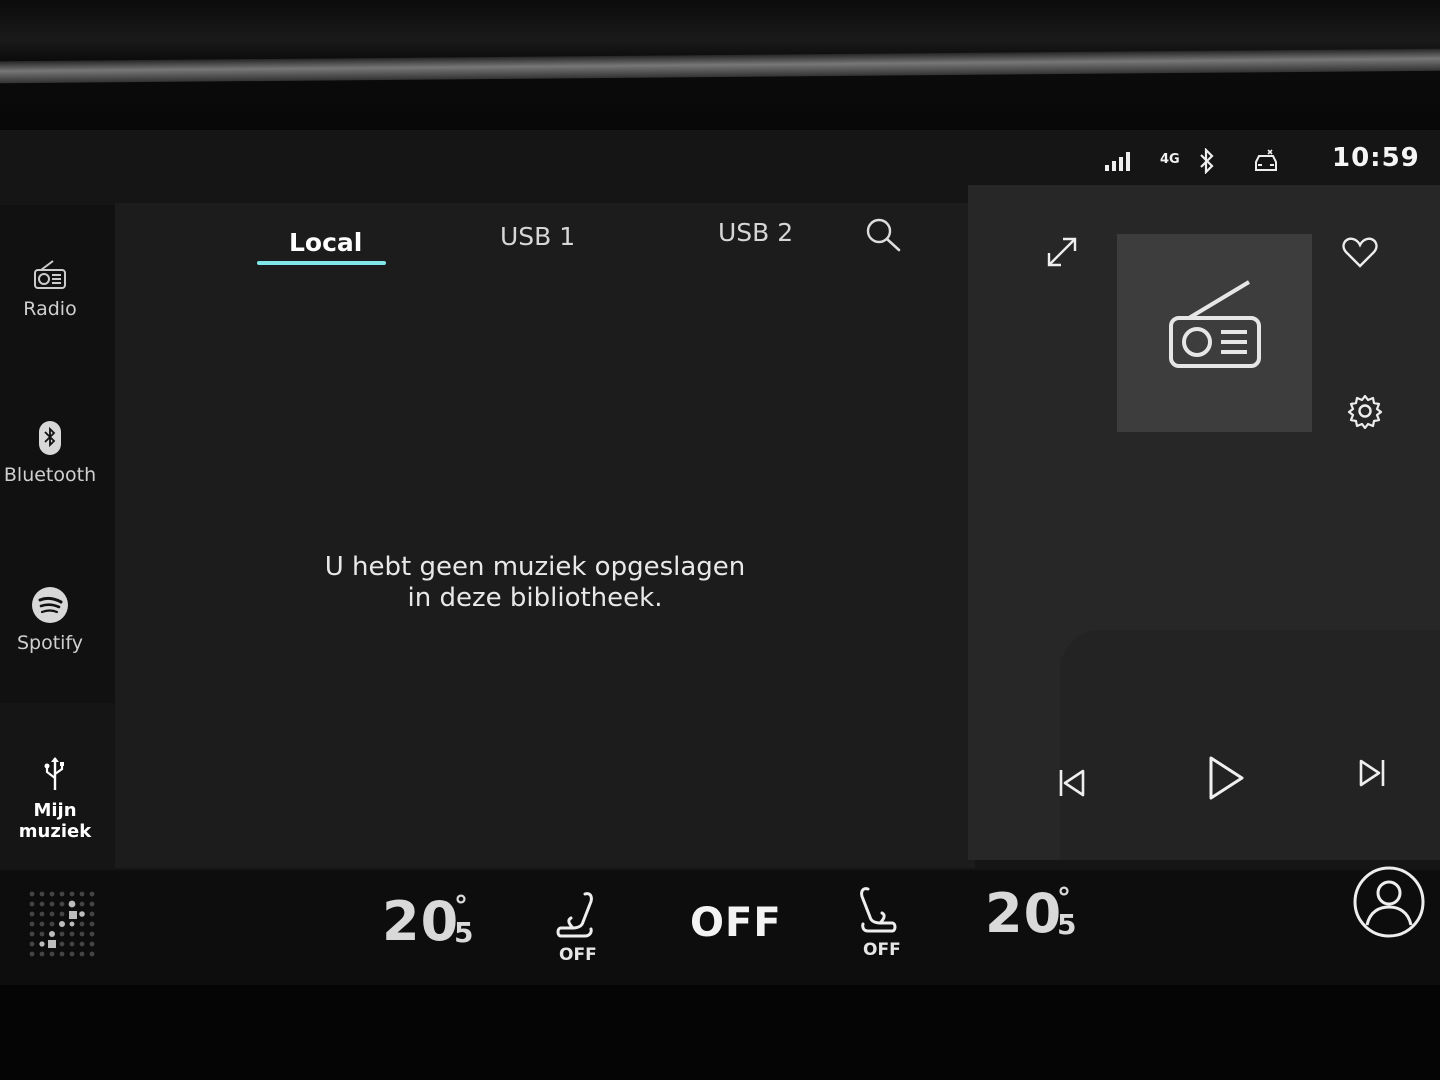 The height and width of the screenshot is (1080, 1440). Describe the element at coordinates (578, 955) in the screenshot. I see `driver-seat-heater-status: OFF` at that location.